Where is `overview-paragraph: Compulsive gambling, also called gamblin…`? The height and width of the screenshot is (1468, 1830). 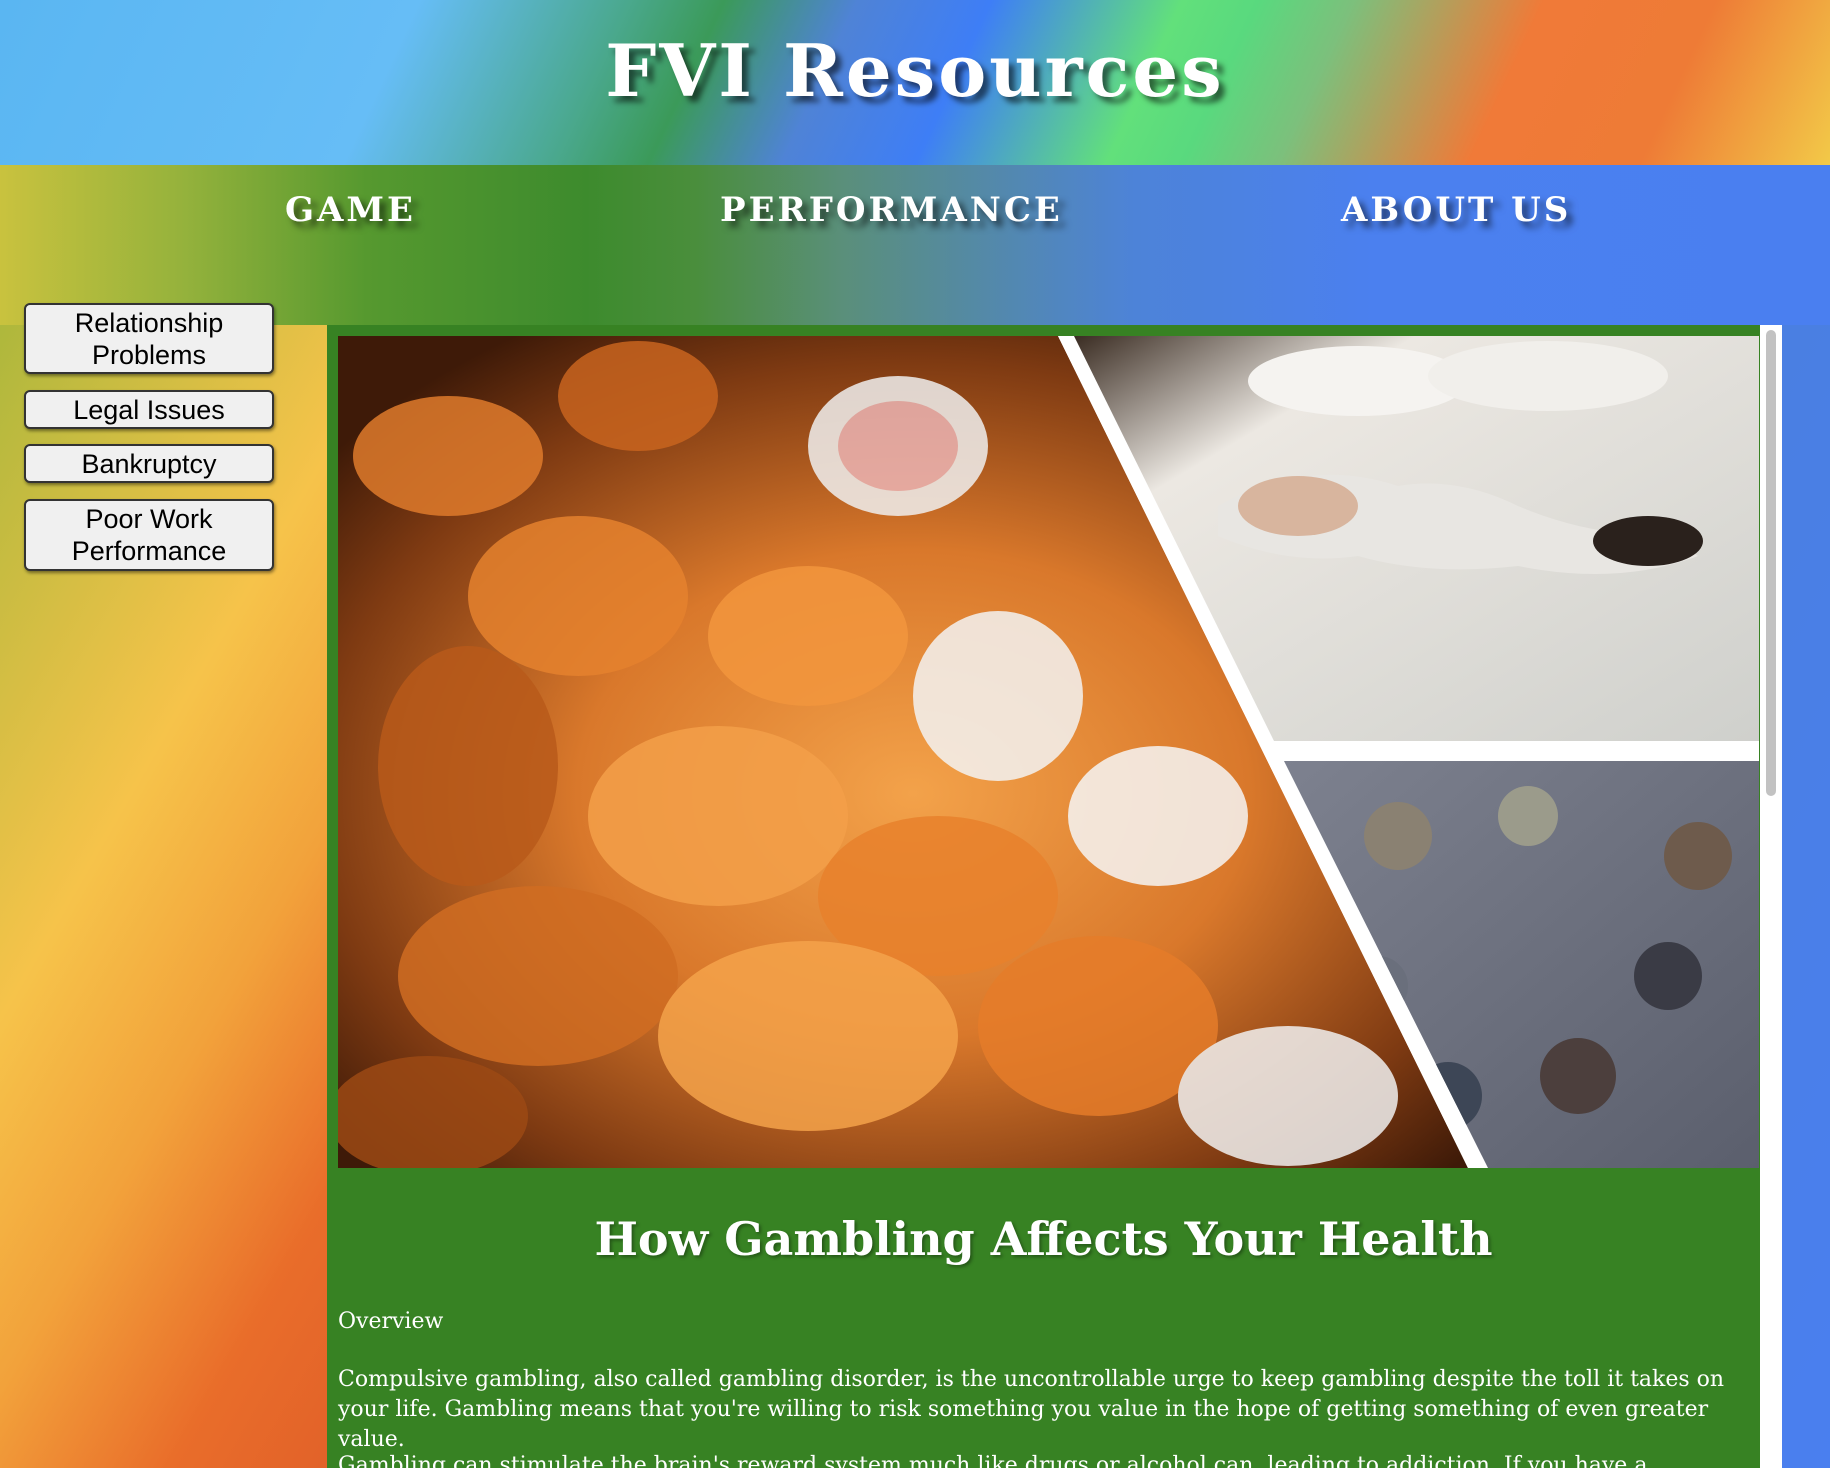 overview-paragraph: Compulsive gambling, also called gamblin… is located at coordinates (1031, 1409).